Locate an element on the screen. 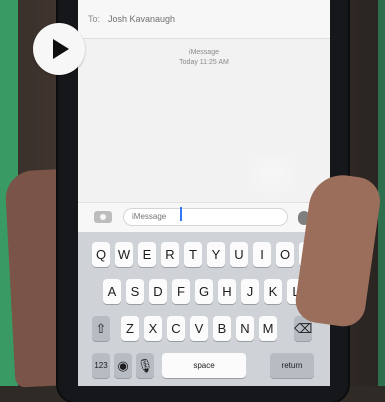 The height and width of the screenshot is (402, 385). key-j: J is located at coordinates (250, 291).